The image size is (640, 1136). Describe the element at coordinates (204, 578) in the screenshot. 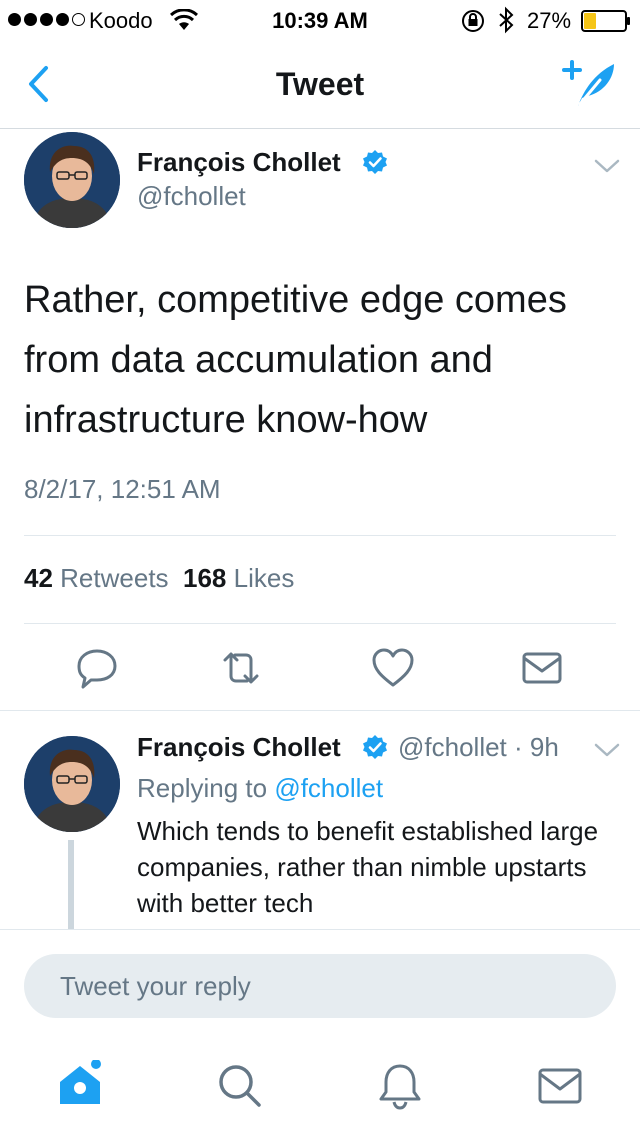

I see `like-count: 168` at that location.